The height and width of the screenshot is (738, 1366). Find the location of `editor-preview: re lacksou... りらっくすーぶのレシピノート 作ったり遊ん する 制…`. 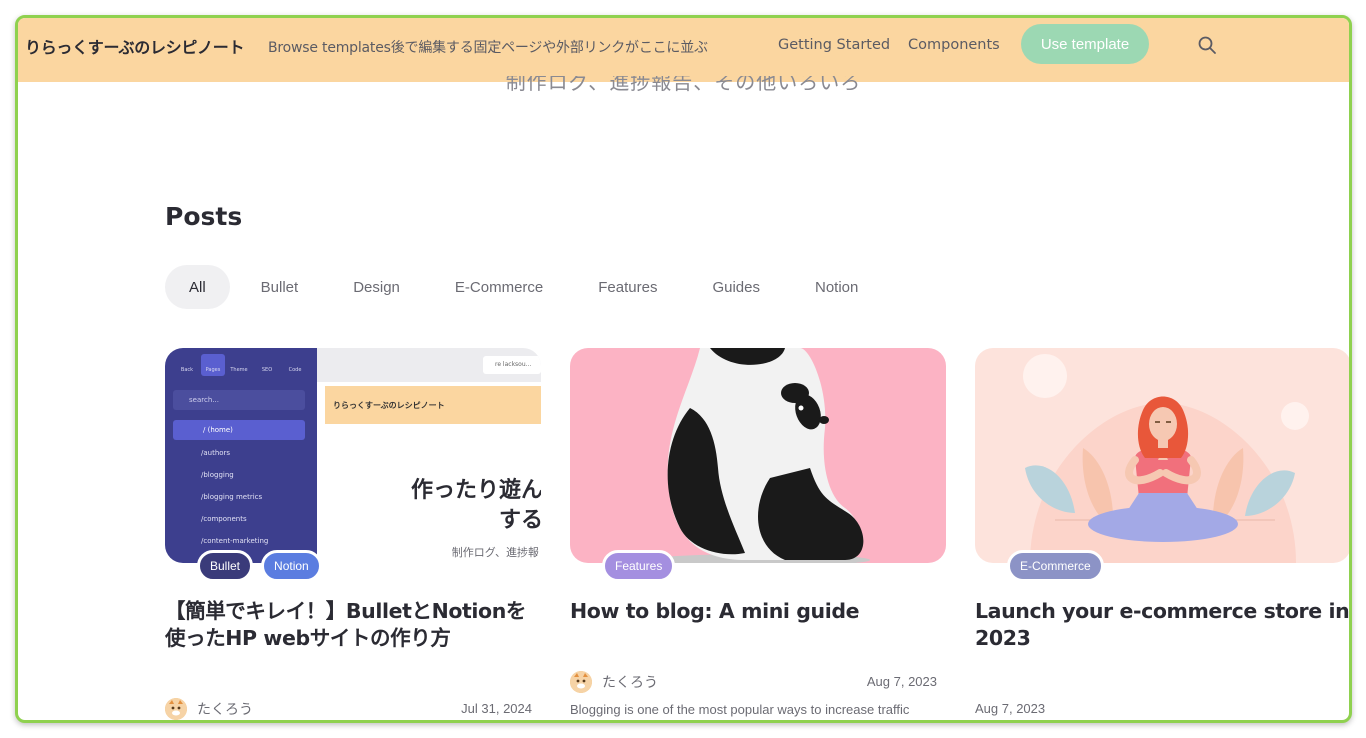

editor-preview: re lacksou... りらっくすーぶのレシピノート 作ったり遊ん する 制… is located at coordinates (429, 455).